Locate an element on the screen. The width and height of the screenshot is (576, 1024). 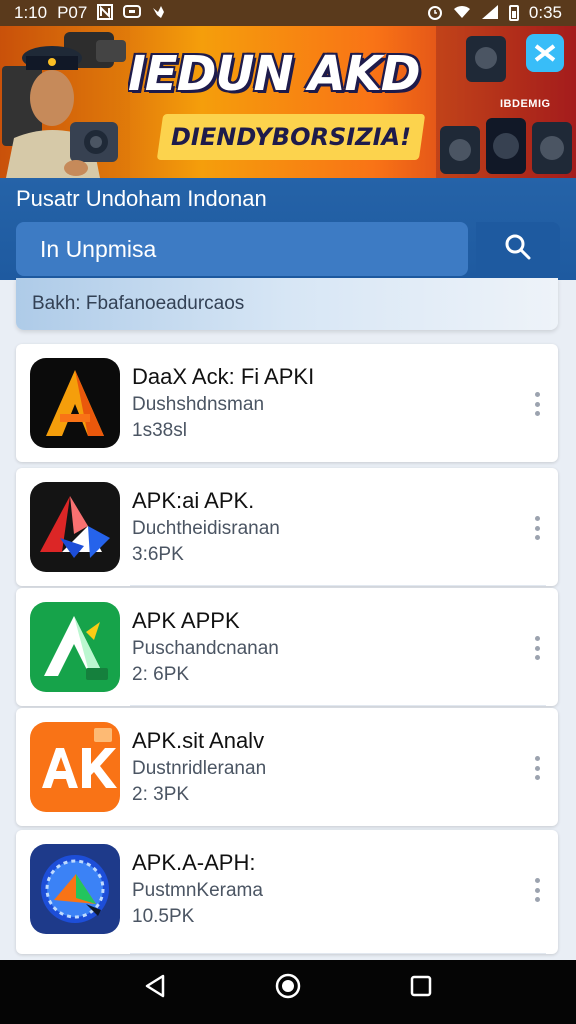
banner-subtitle-box: DIENDYBORSIZIA! is located at coordinates (291, 137).